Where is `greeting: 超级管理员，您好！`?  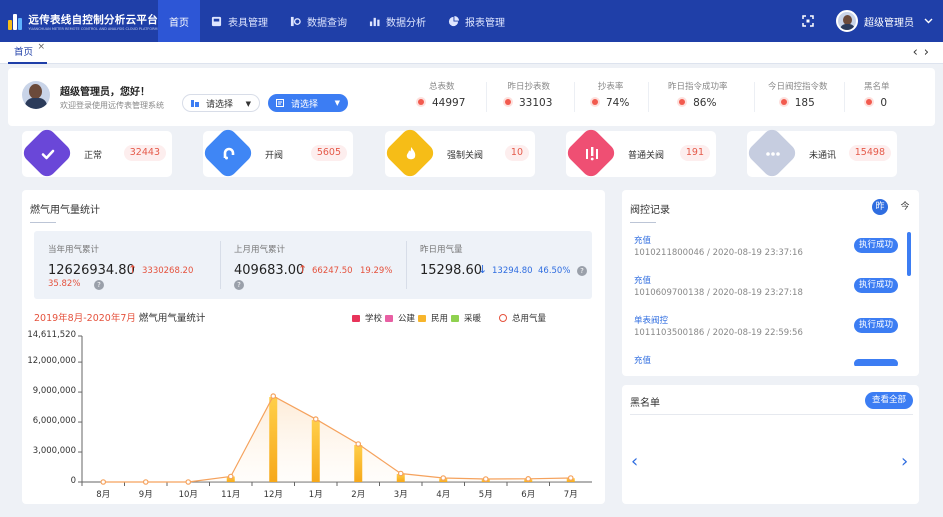
greeting: 超级管理员，您好！ is located at coordinates (105, 92).